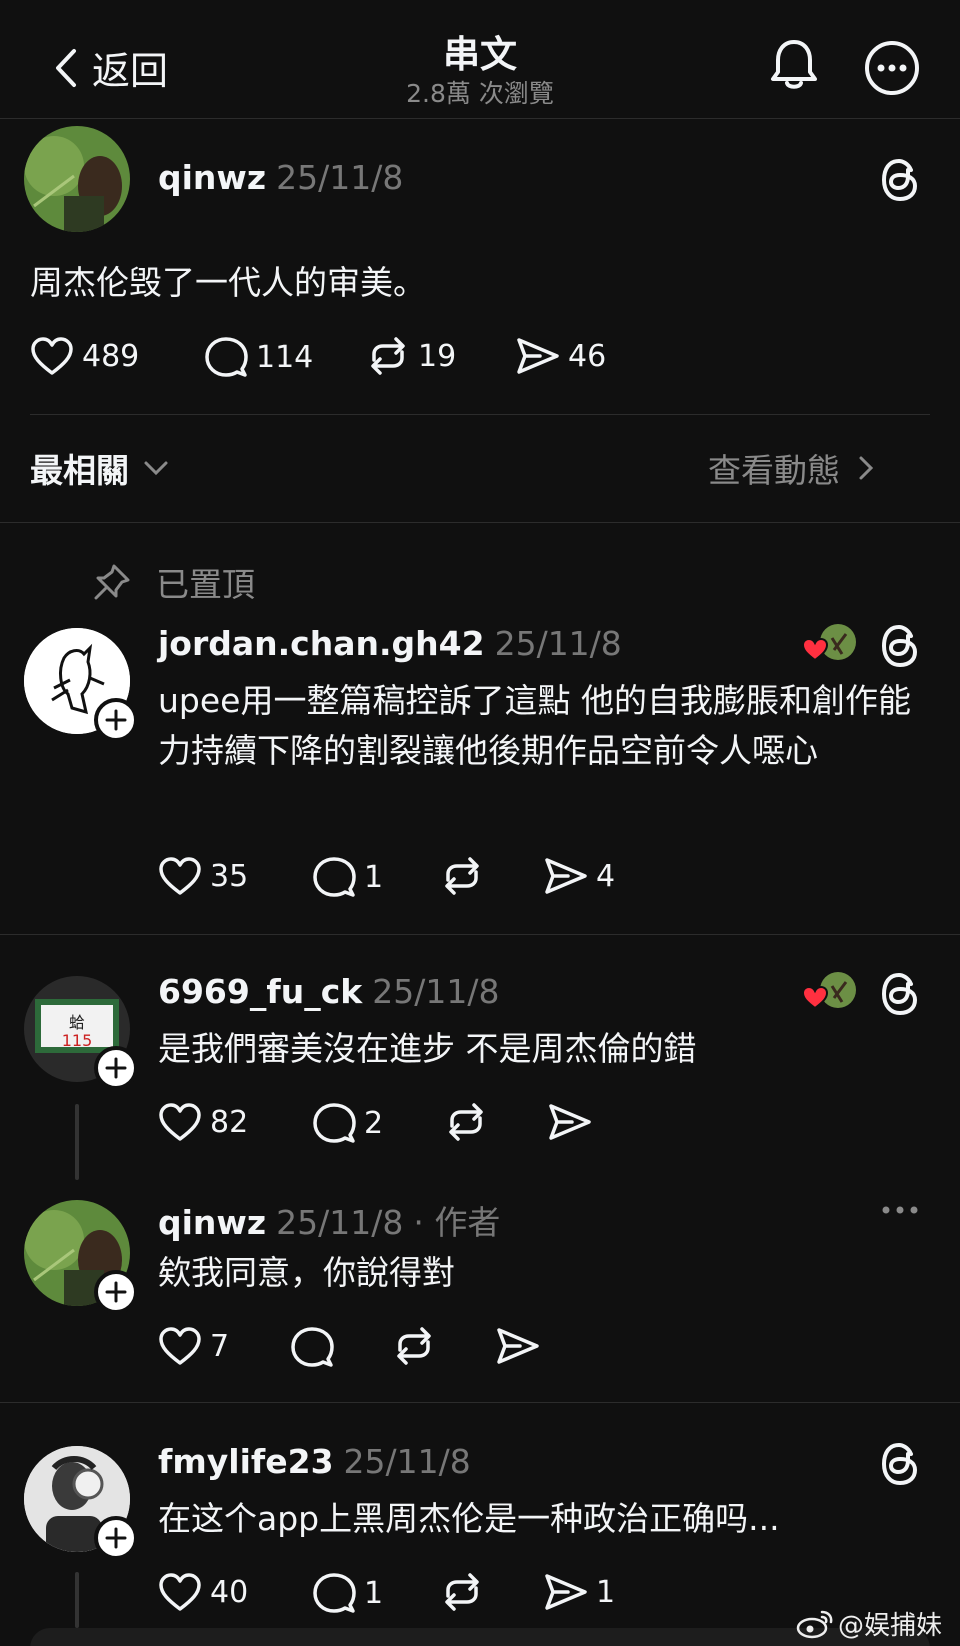 The width and height of the screenshot is (960, 1646). I want to click on pinned-indicator: 已置頂, so click(173, 582).